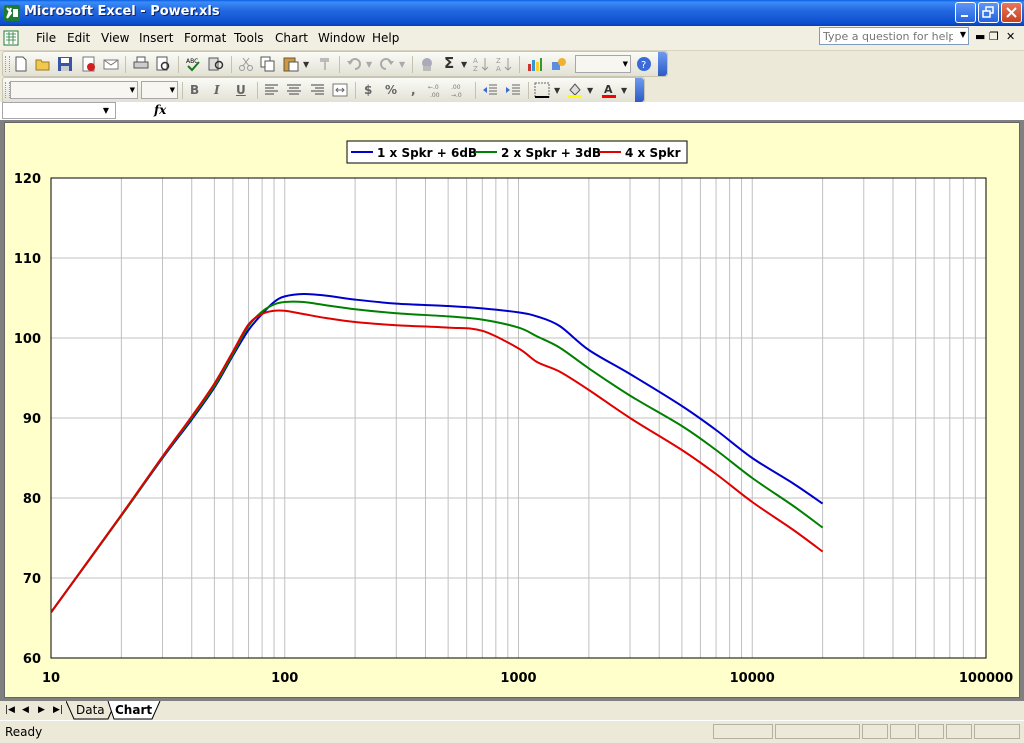 This screenshot has height=743, width=1024. I want to click on next-sheet-button: ▶, so click(41, 710).